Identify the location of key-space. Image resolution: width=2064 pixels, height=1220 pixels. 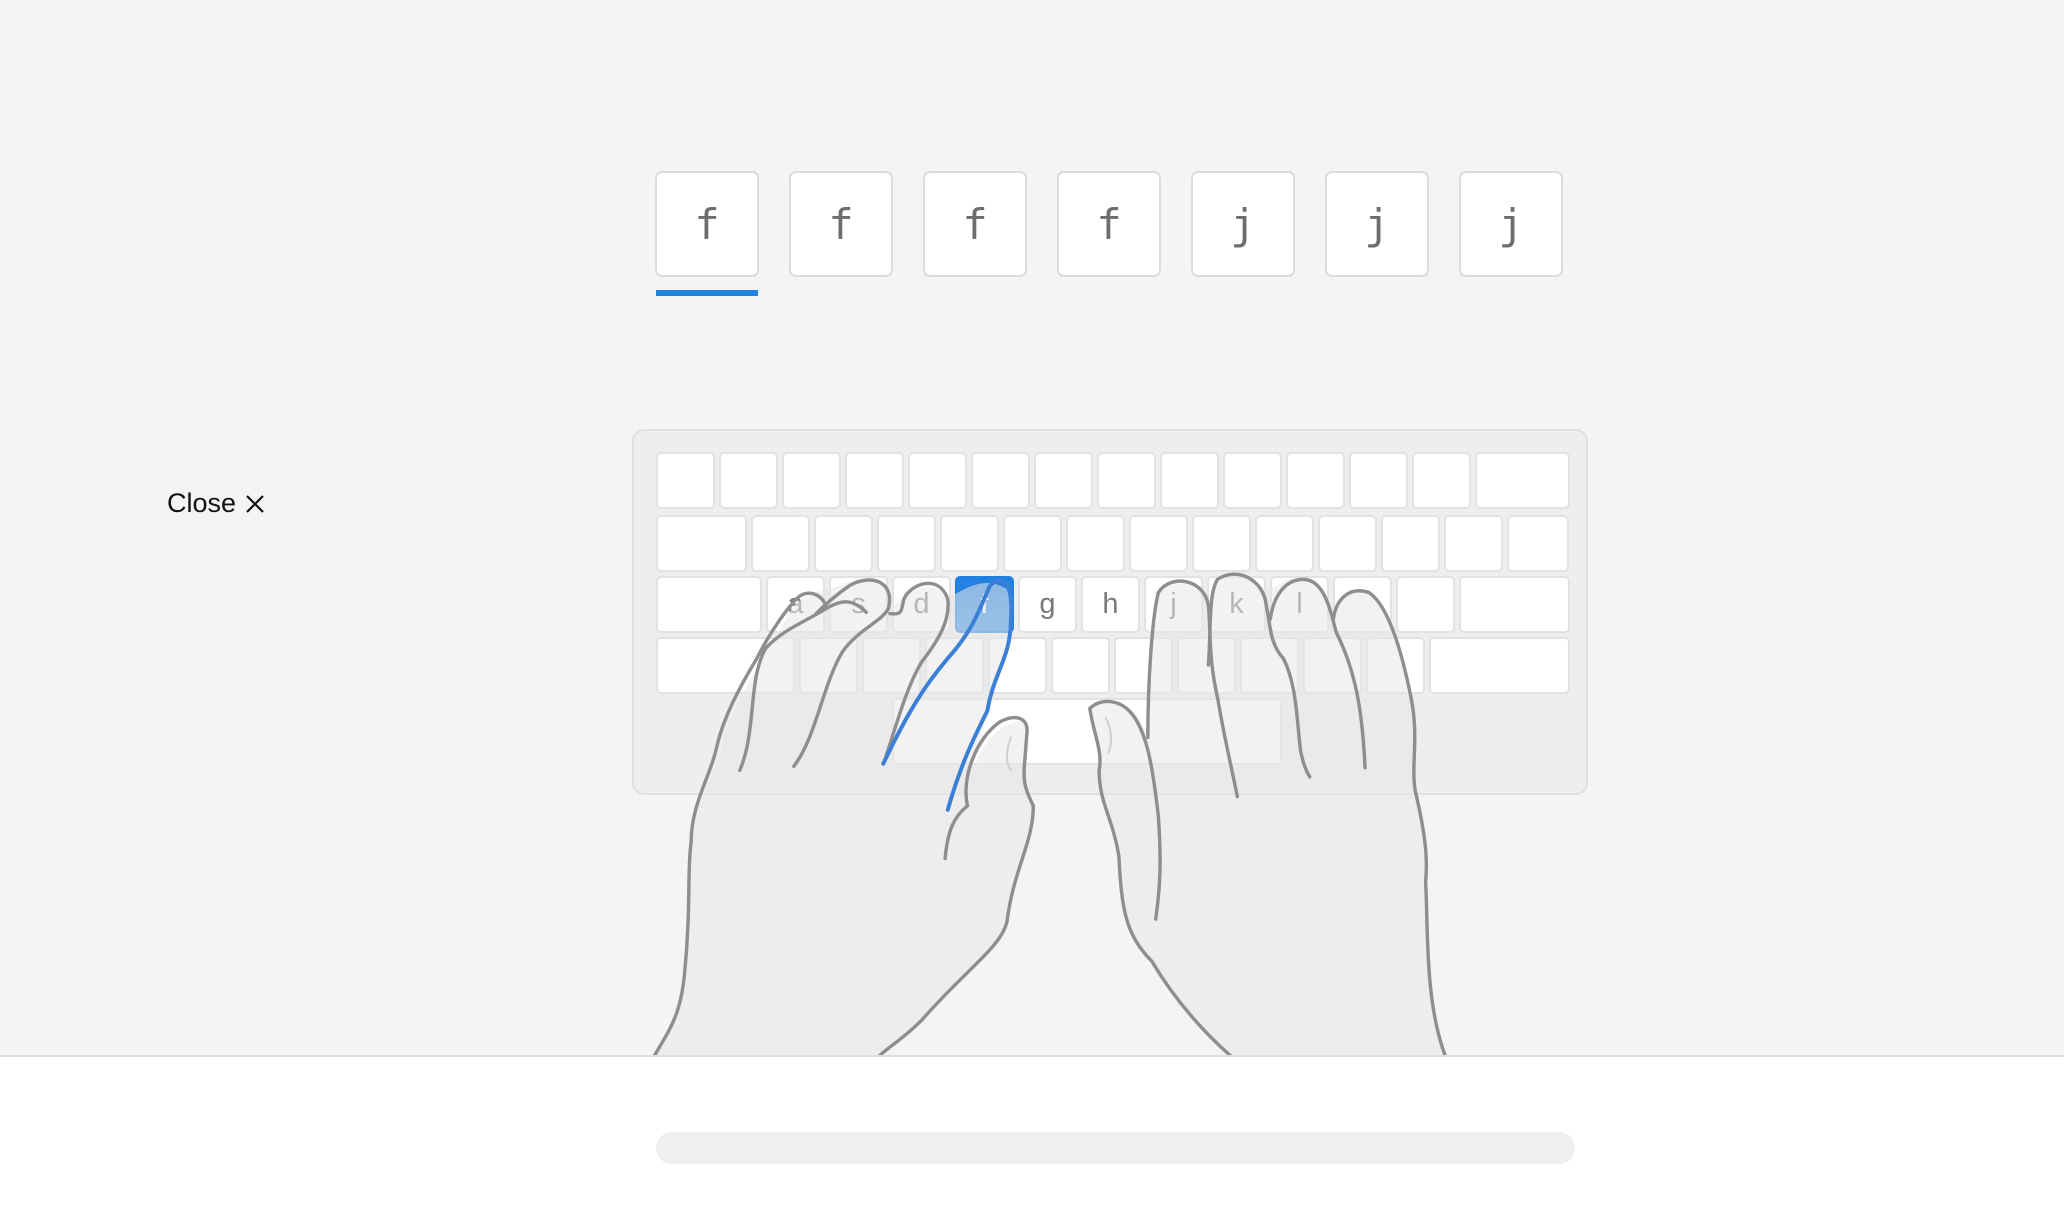
(1087, 731).